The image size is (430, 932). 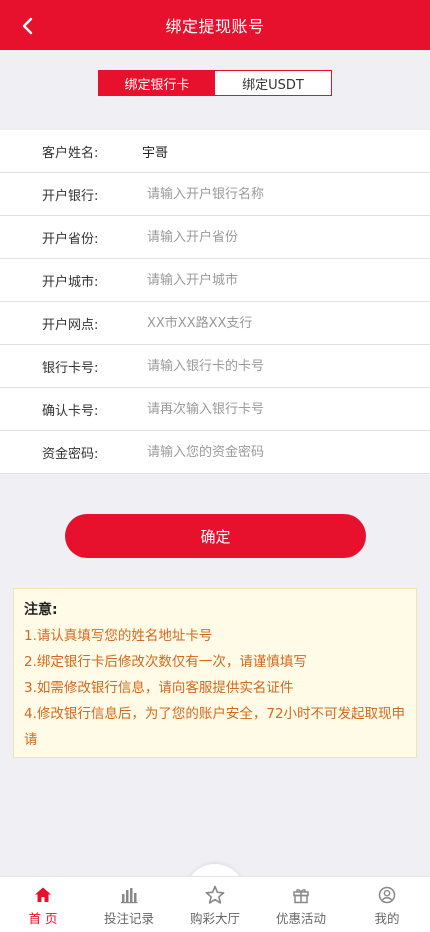 What do you see at coordinates (70, 454) in the screenshot?
I see `password-label: 资金密码:` at bounding box center [70, 454].